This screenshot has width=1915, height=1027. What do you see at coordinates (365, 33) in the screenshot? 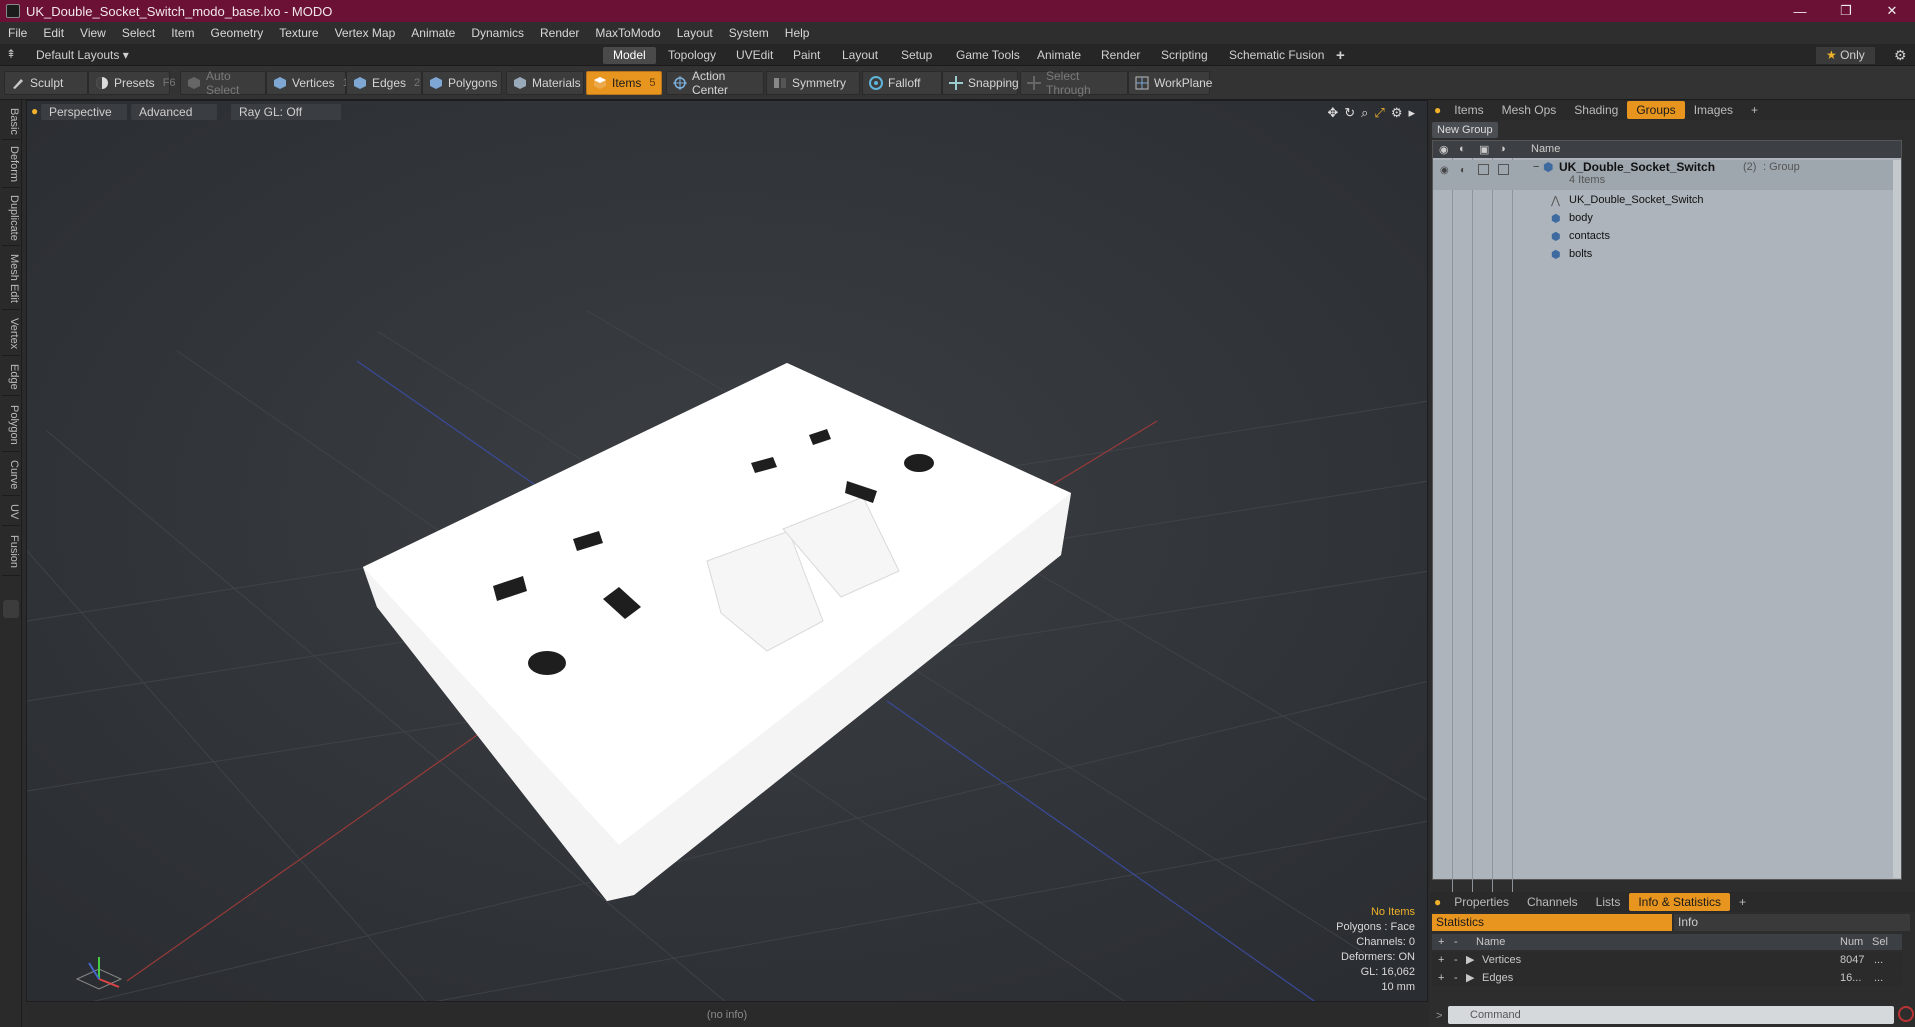
I see `menu-vertex-map: Vertex Map` at bounding box center [365, 33].